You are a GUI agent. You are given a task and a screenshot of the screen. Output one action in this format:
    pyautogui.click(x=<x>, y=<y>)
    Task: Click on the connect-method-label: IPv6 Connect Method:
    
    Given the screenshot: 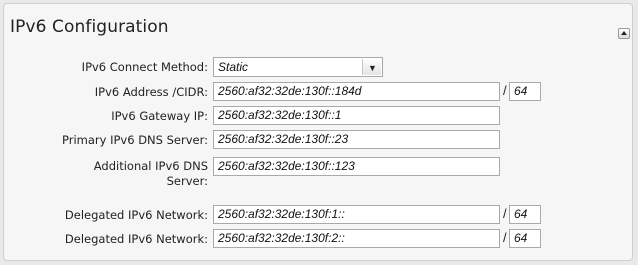 What is the action you would take?
    pyautogui.click(x=144, y=67)
    